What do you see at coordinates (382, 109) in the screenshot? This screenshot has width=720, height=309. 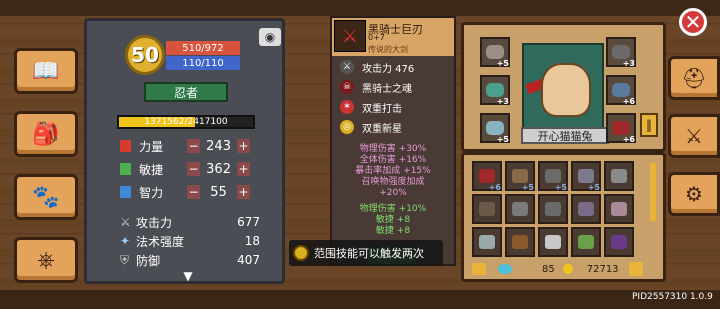 I see `item-skill-text: 双重打击` at bounding box center [382, 109].